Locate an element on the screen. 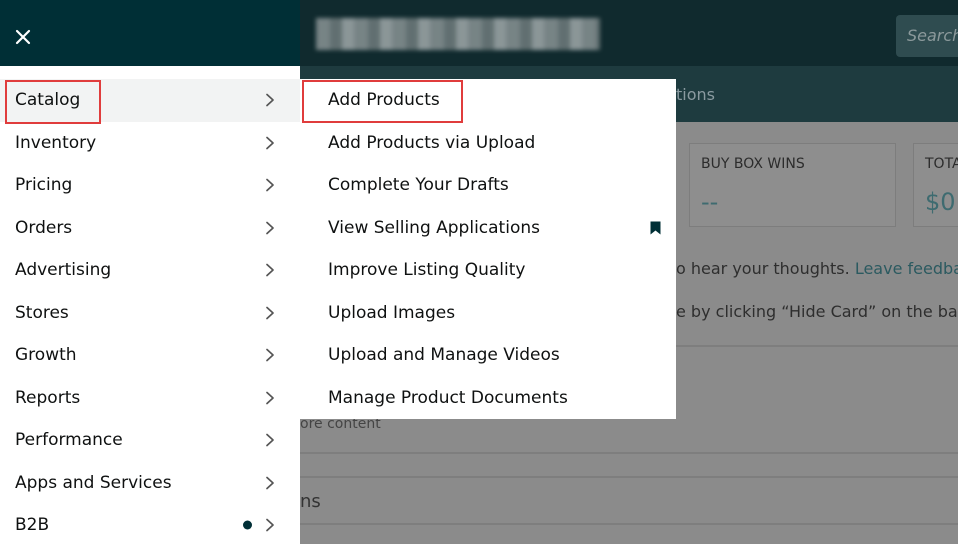 The height and width of the screenshot is (544, 958). menu-item-label: Inventory is located at coordinates (56, 142).